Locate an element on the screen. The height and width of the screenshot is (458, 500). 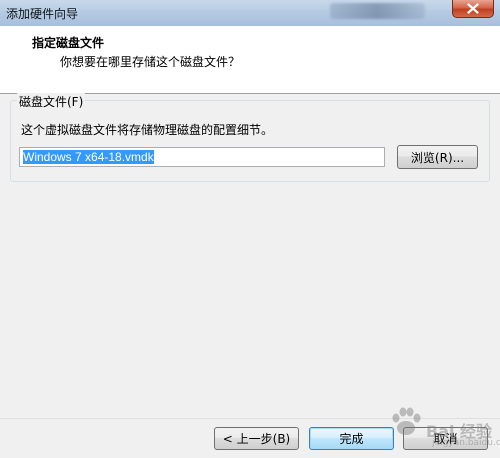
close-icon is located at coordinates (473, 8).